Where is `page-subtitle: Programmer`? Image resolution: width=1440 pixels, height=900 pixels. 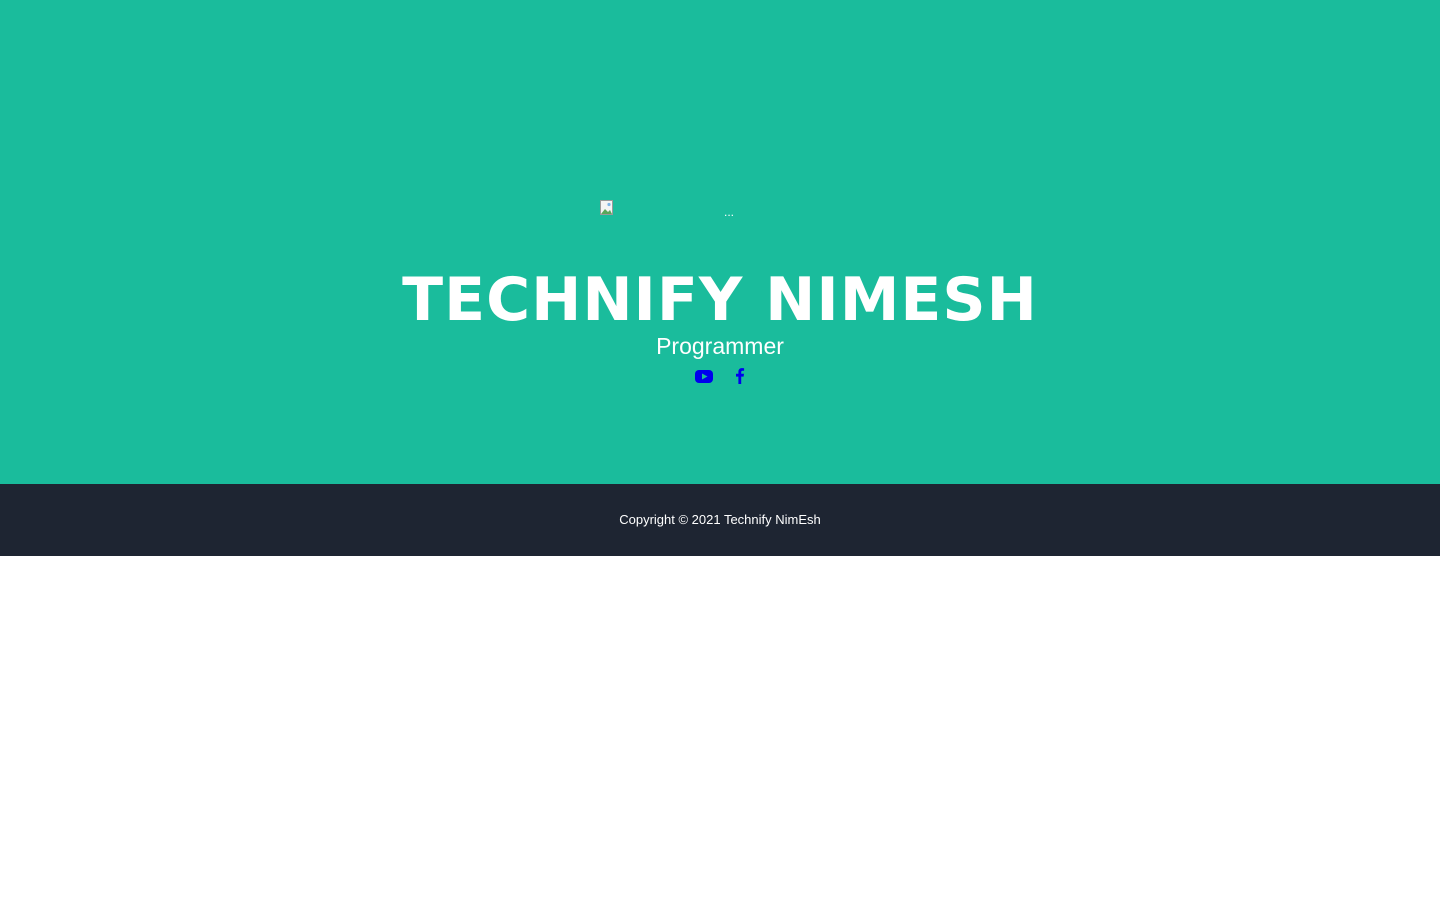
page-subtitle: Programmer is located at coordinates (720, 346).